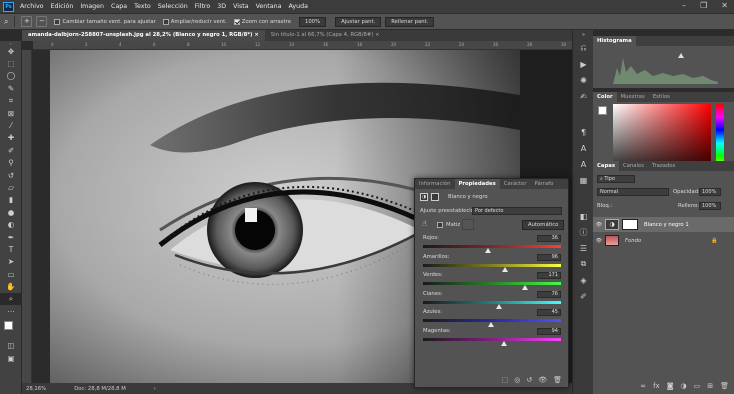  Describe the element at coordinates (633, 166) in the screenshot. I see `tab-channels: Canales` at that location.